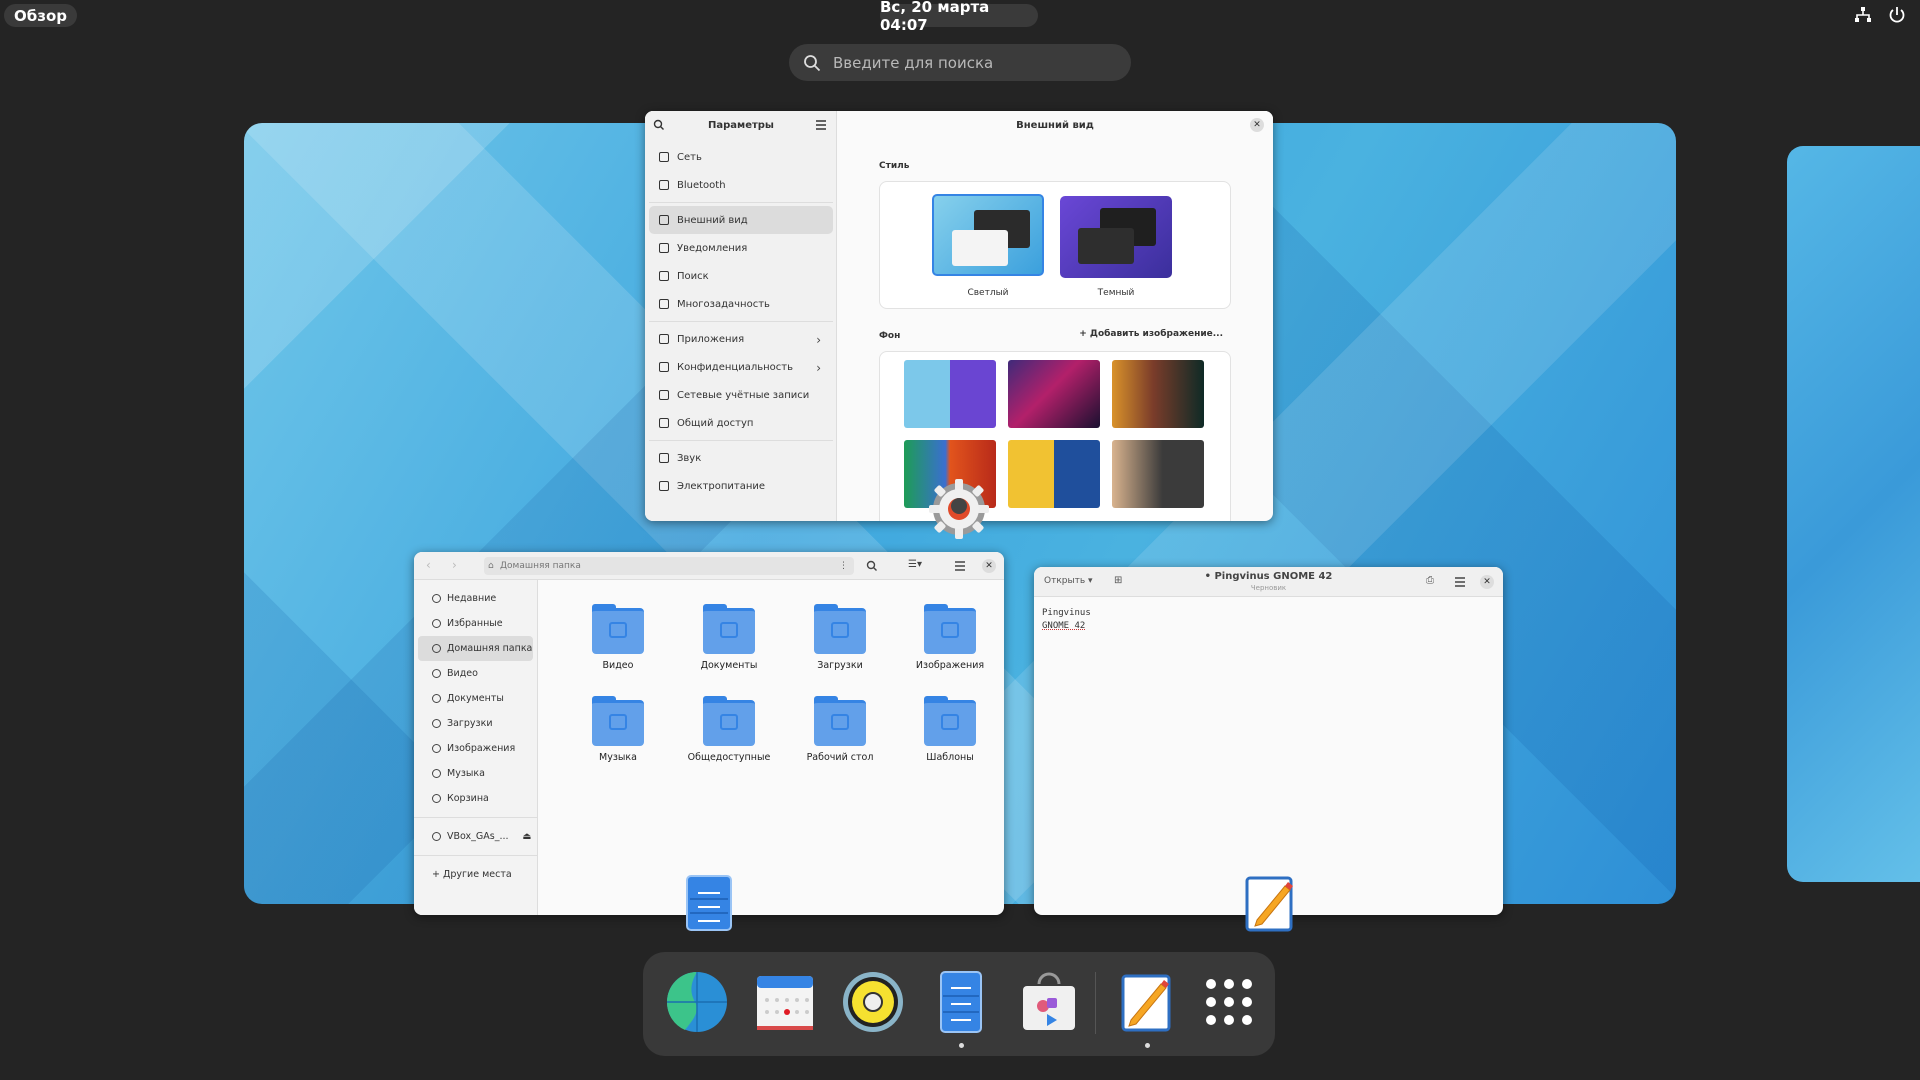 This screenshot has height=1080, width=1920. What do you see at coordinates (915, 564) in the screenshot?
I see `view-list-icon: ☰▾` at bounding box center [915, 564].